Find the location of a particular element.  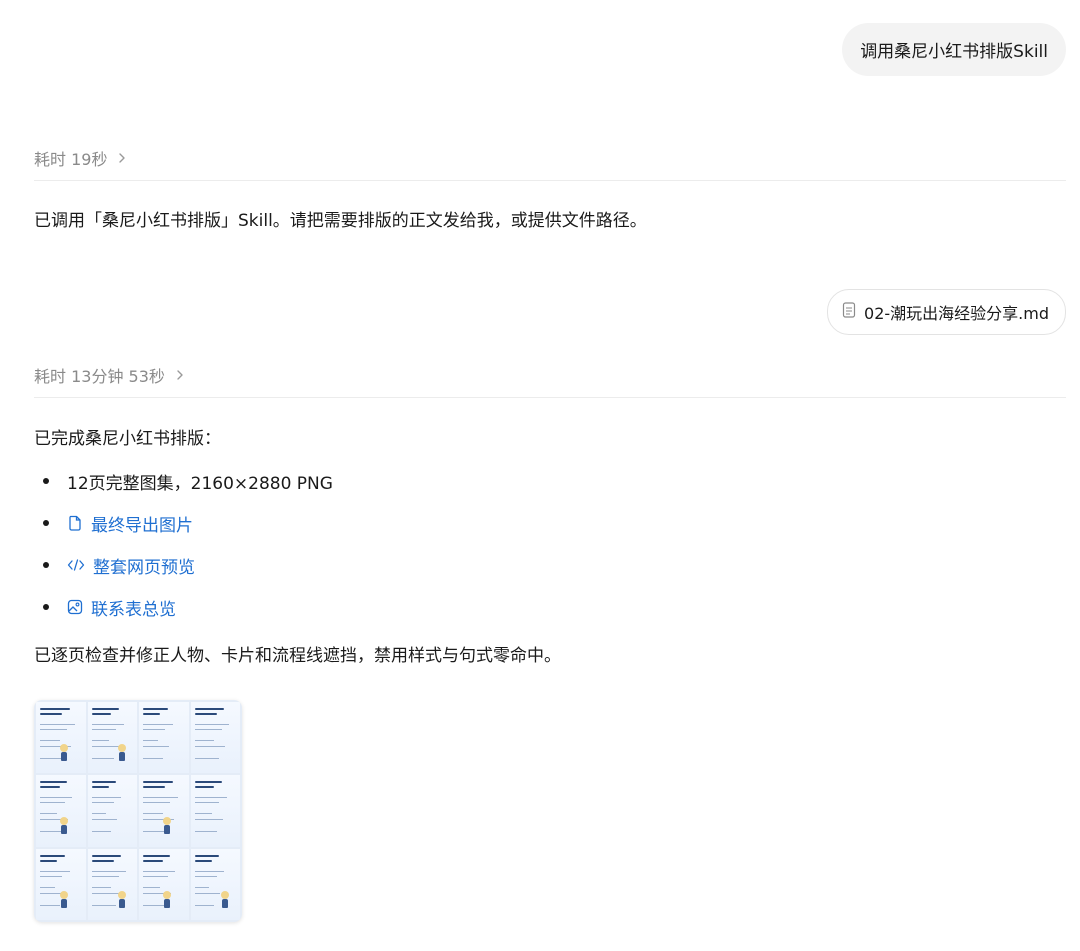

elapsed-time-text: 耗时 13分钟 53秒 is located at coordinates (99, 376).